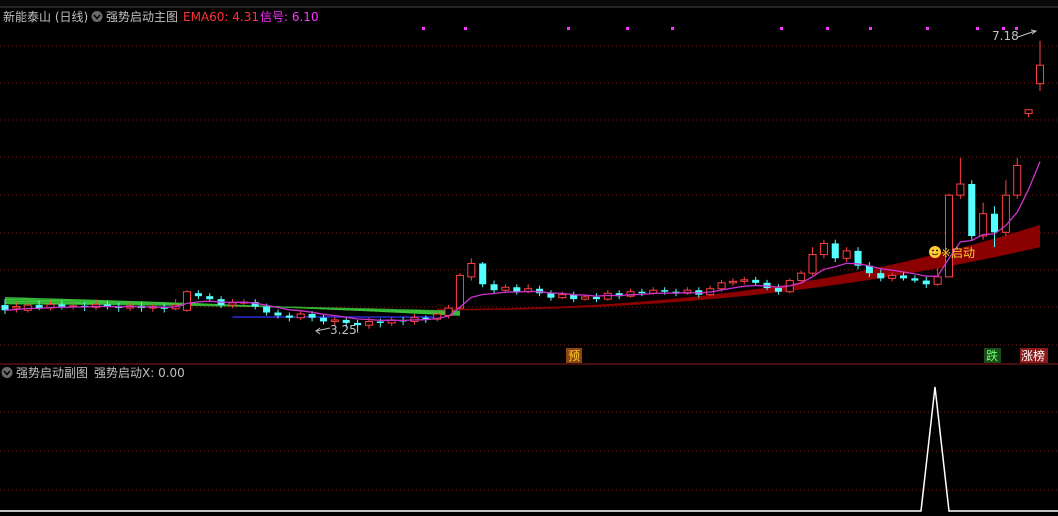 The height and width of the screenshot is (516, 1058). I want to click on sub-value-label: 强势启动X: 0.00, so click(139, 373).